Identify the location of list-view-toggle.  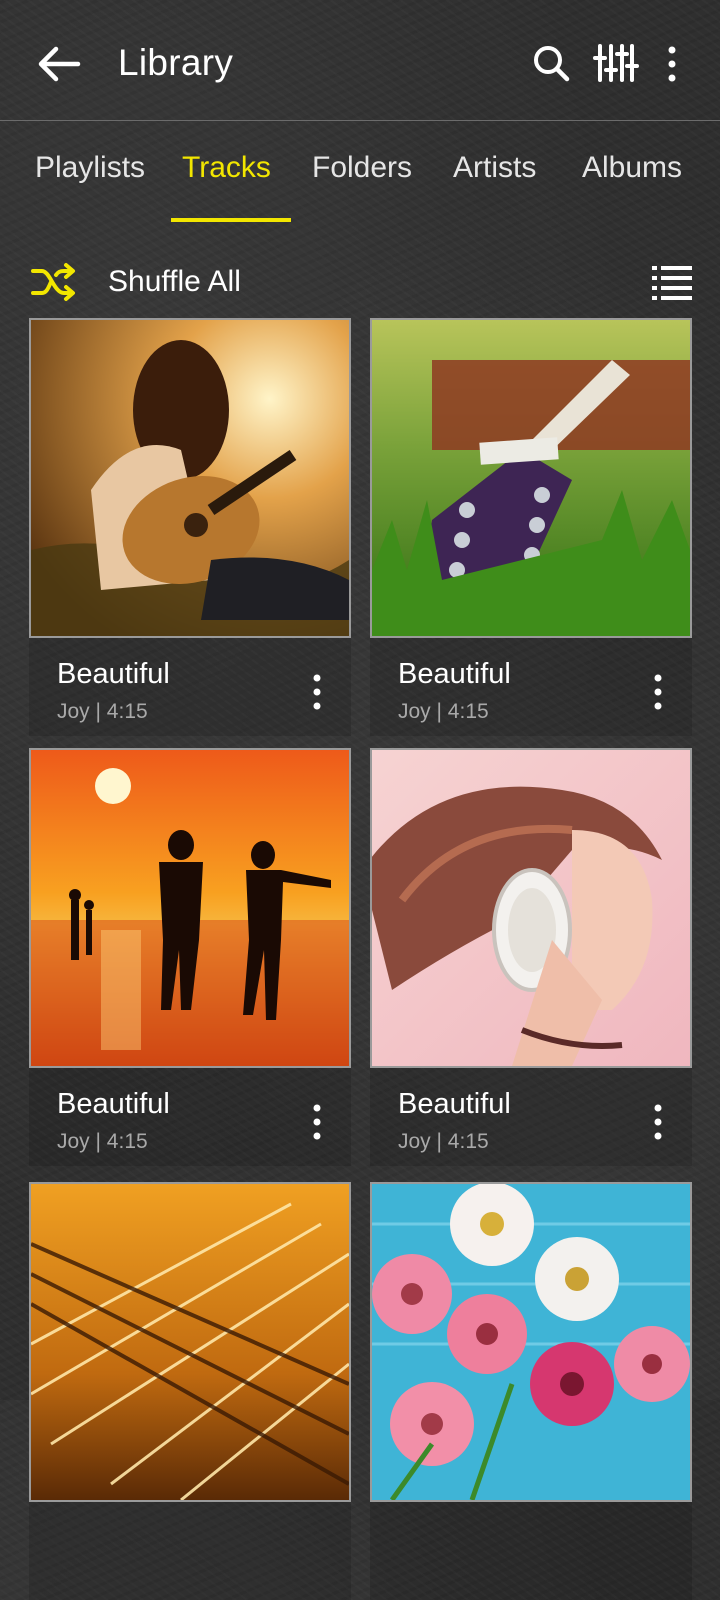
(672, 282).